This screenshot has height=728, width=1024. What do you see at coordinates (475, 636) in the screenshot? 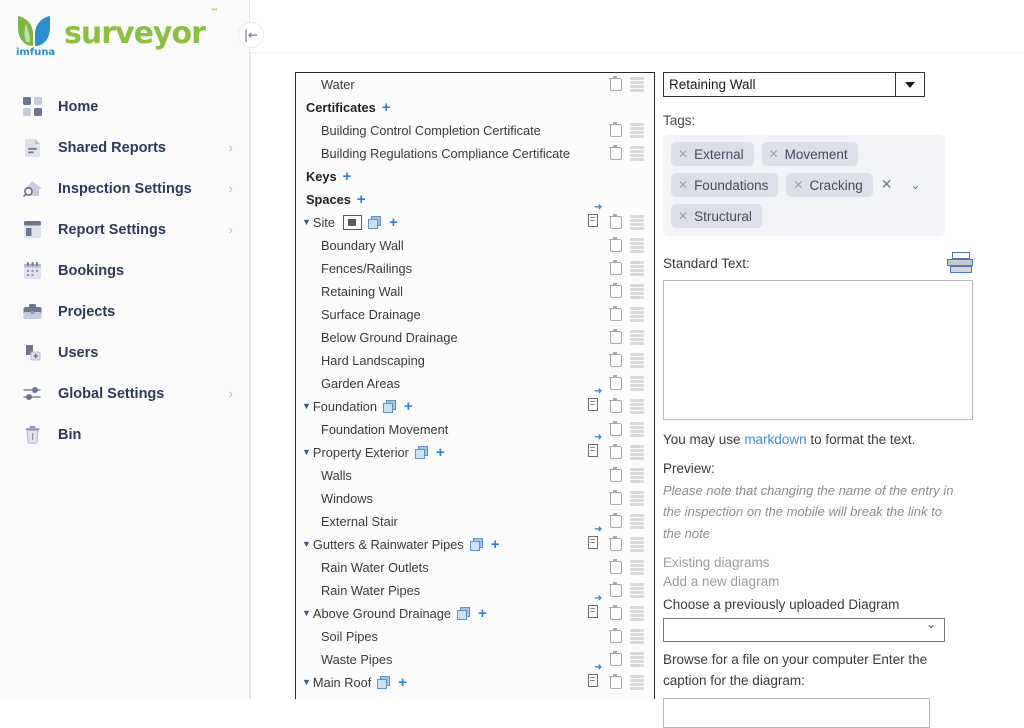
I see `tree-row: Soil Pipes` at bounding box center [475, 636].